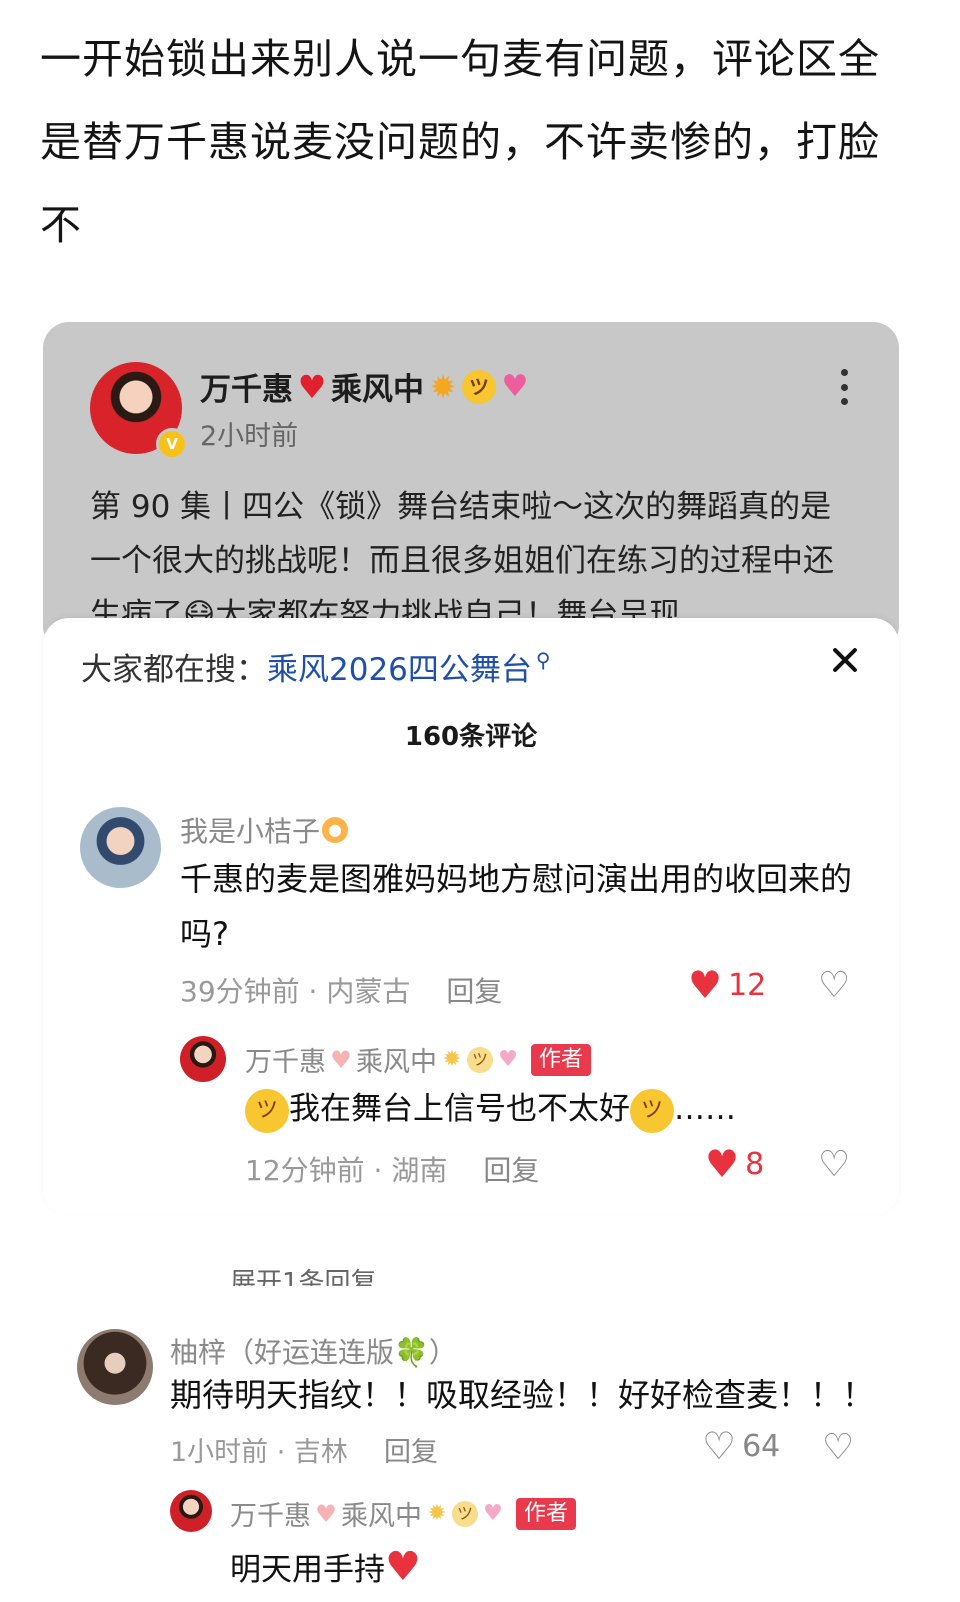  What do you see at coordinates (335, 830) in the screenshot?
I see `tangerine-icon: ●` at bounding box center [335, 830].